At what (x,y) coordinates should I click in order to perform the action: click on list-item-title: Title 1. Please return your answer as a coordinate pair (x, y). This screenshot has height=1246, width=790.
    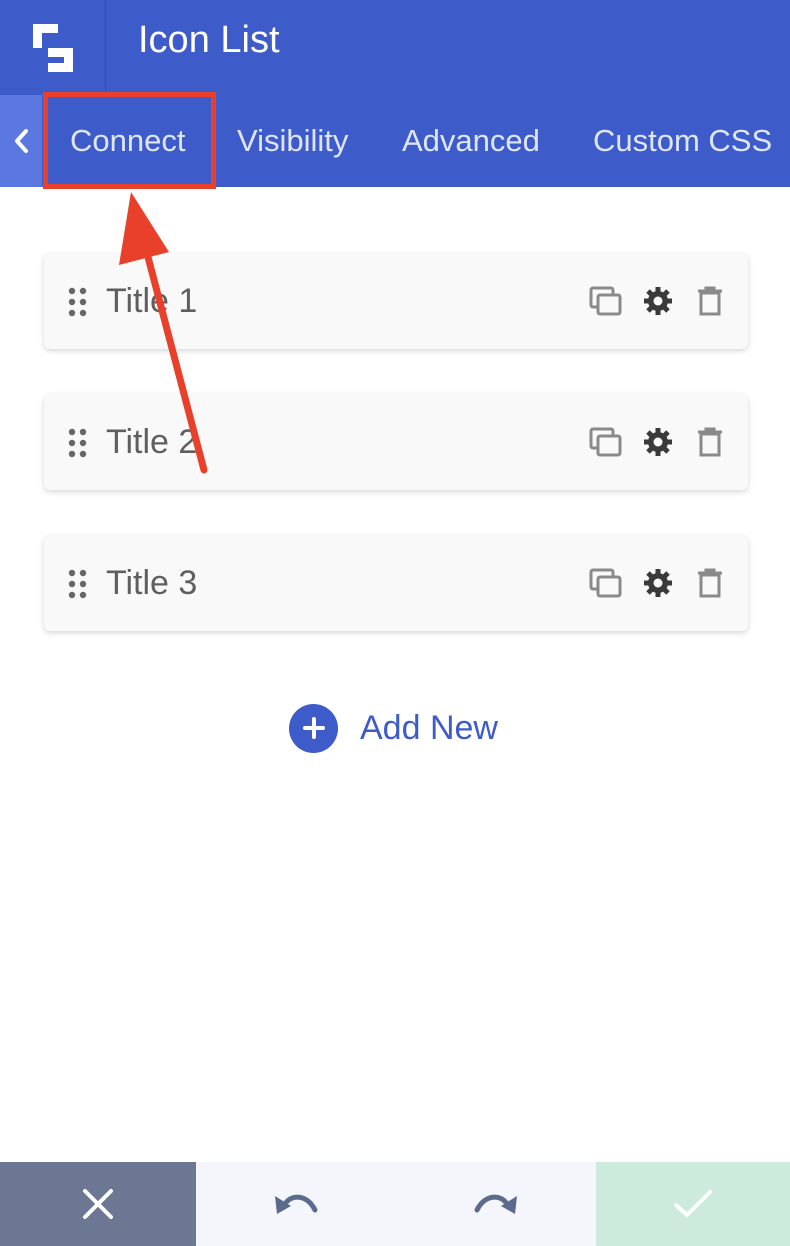
    Looking at the image, I should click on (152, 301).